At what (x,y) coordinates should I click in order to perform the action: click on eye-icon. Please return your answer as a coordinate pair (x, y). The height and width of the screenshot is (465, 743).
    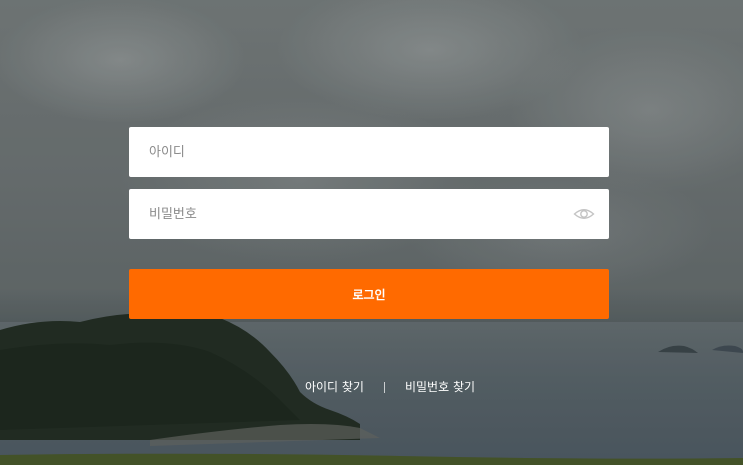
    Looking at the image, I should click on (584, 214).